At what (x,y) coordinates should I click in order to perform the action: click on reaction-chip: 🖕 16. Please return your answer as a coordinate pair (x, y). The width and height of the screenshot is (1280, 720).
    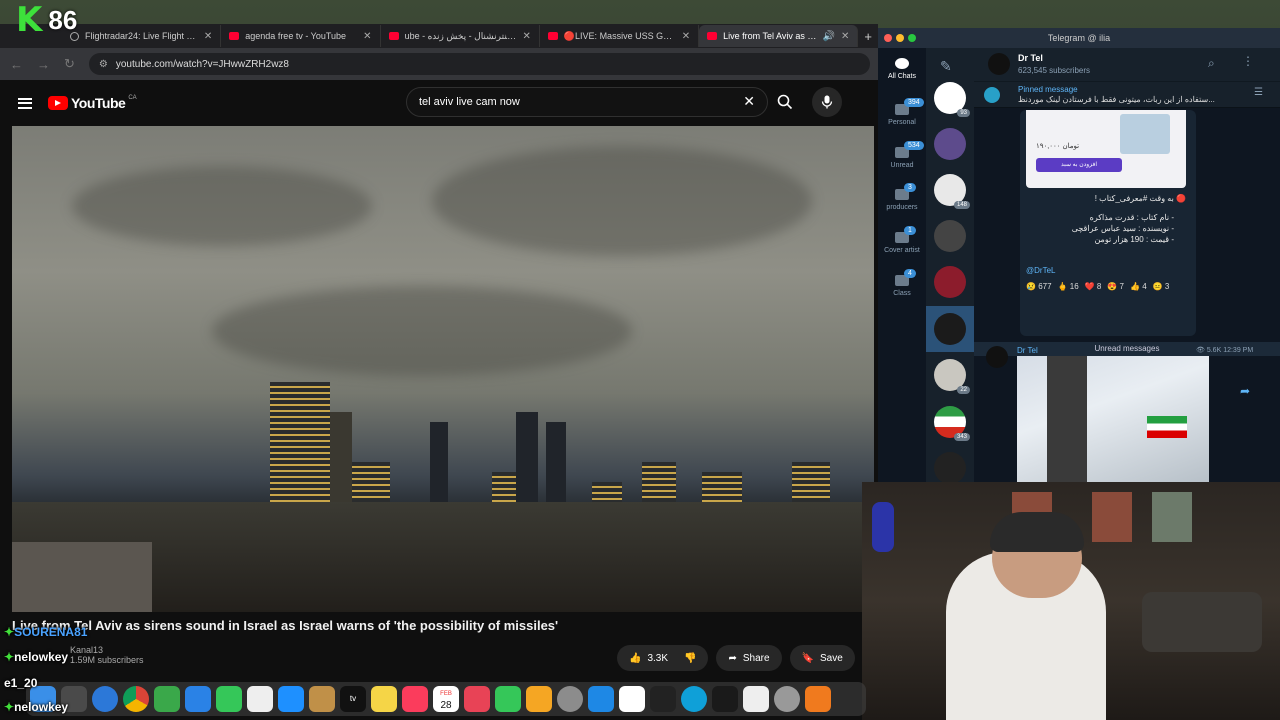
    Looking at the image, I should click on (1068, 286).